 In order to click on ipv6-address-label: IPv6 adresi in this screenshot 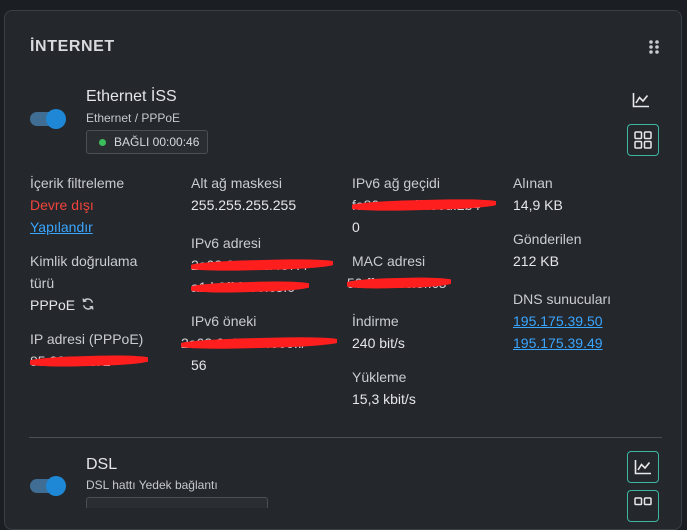, I will do `click(226, 243)`.